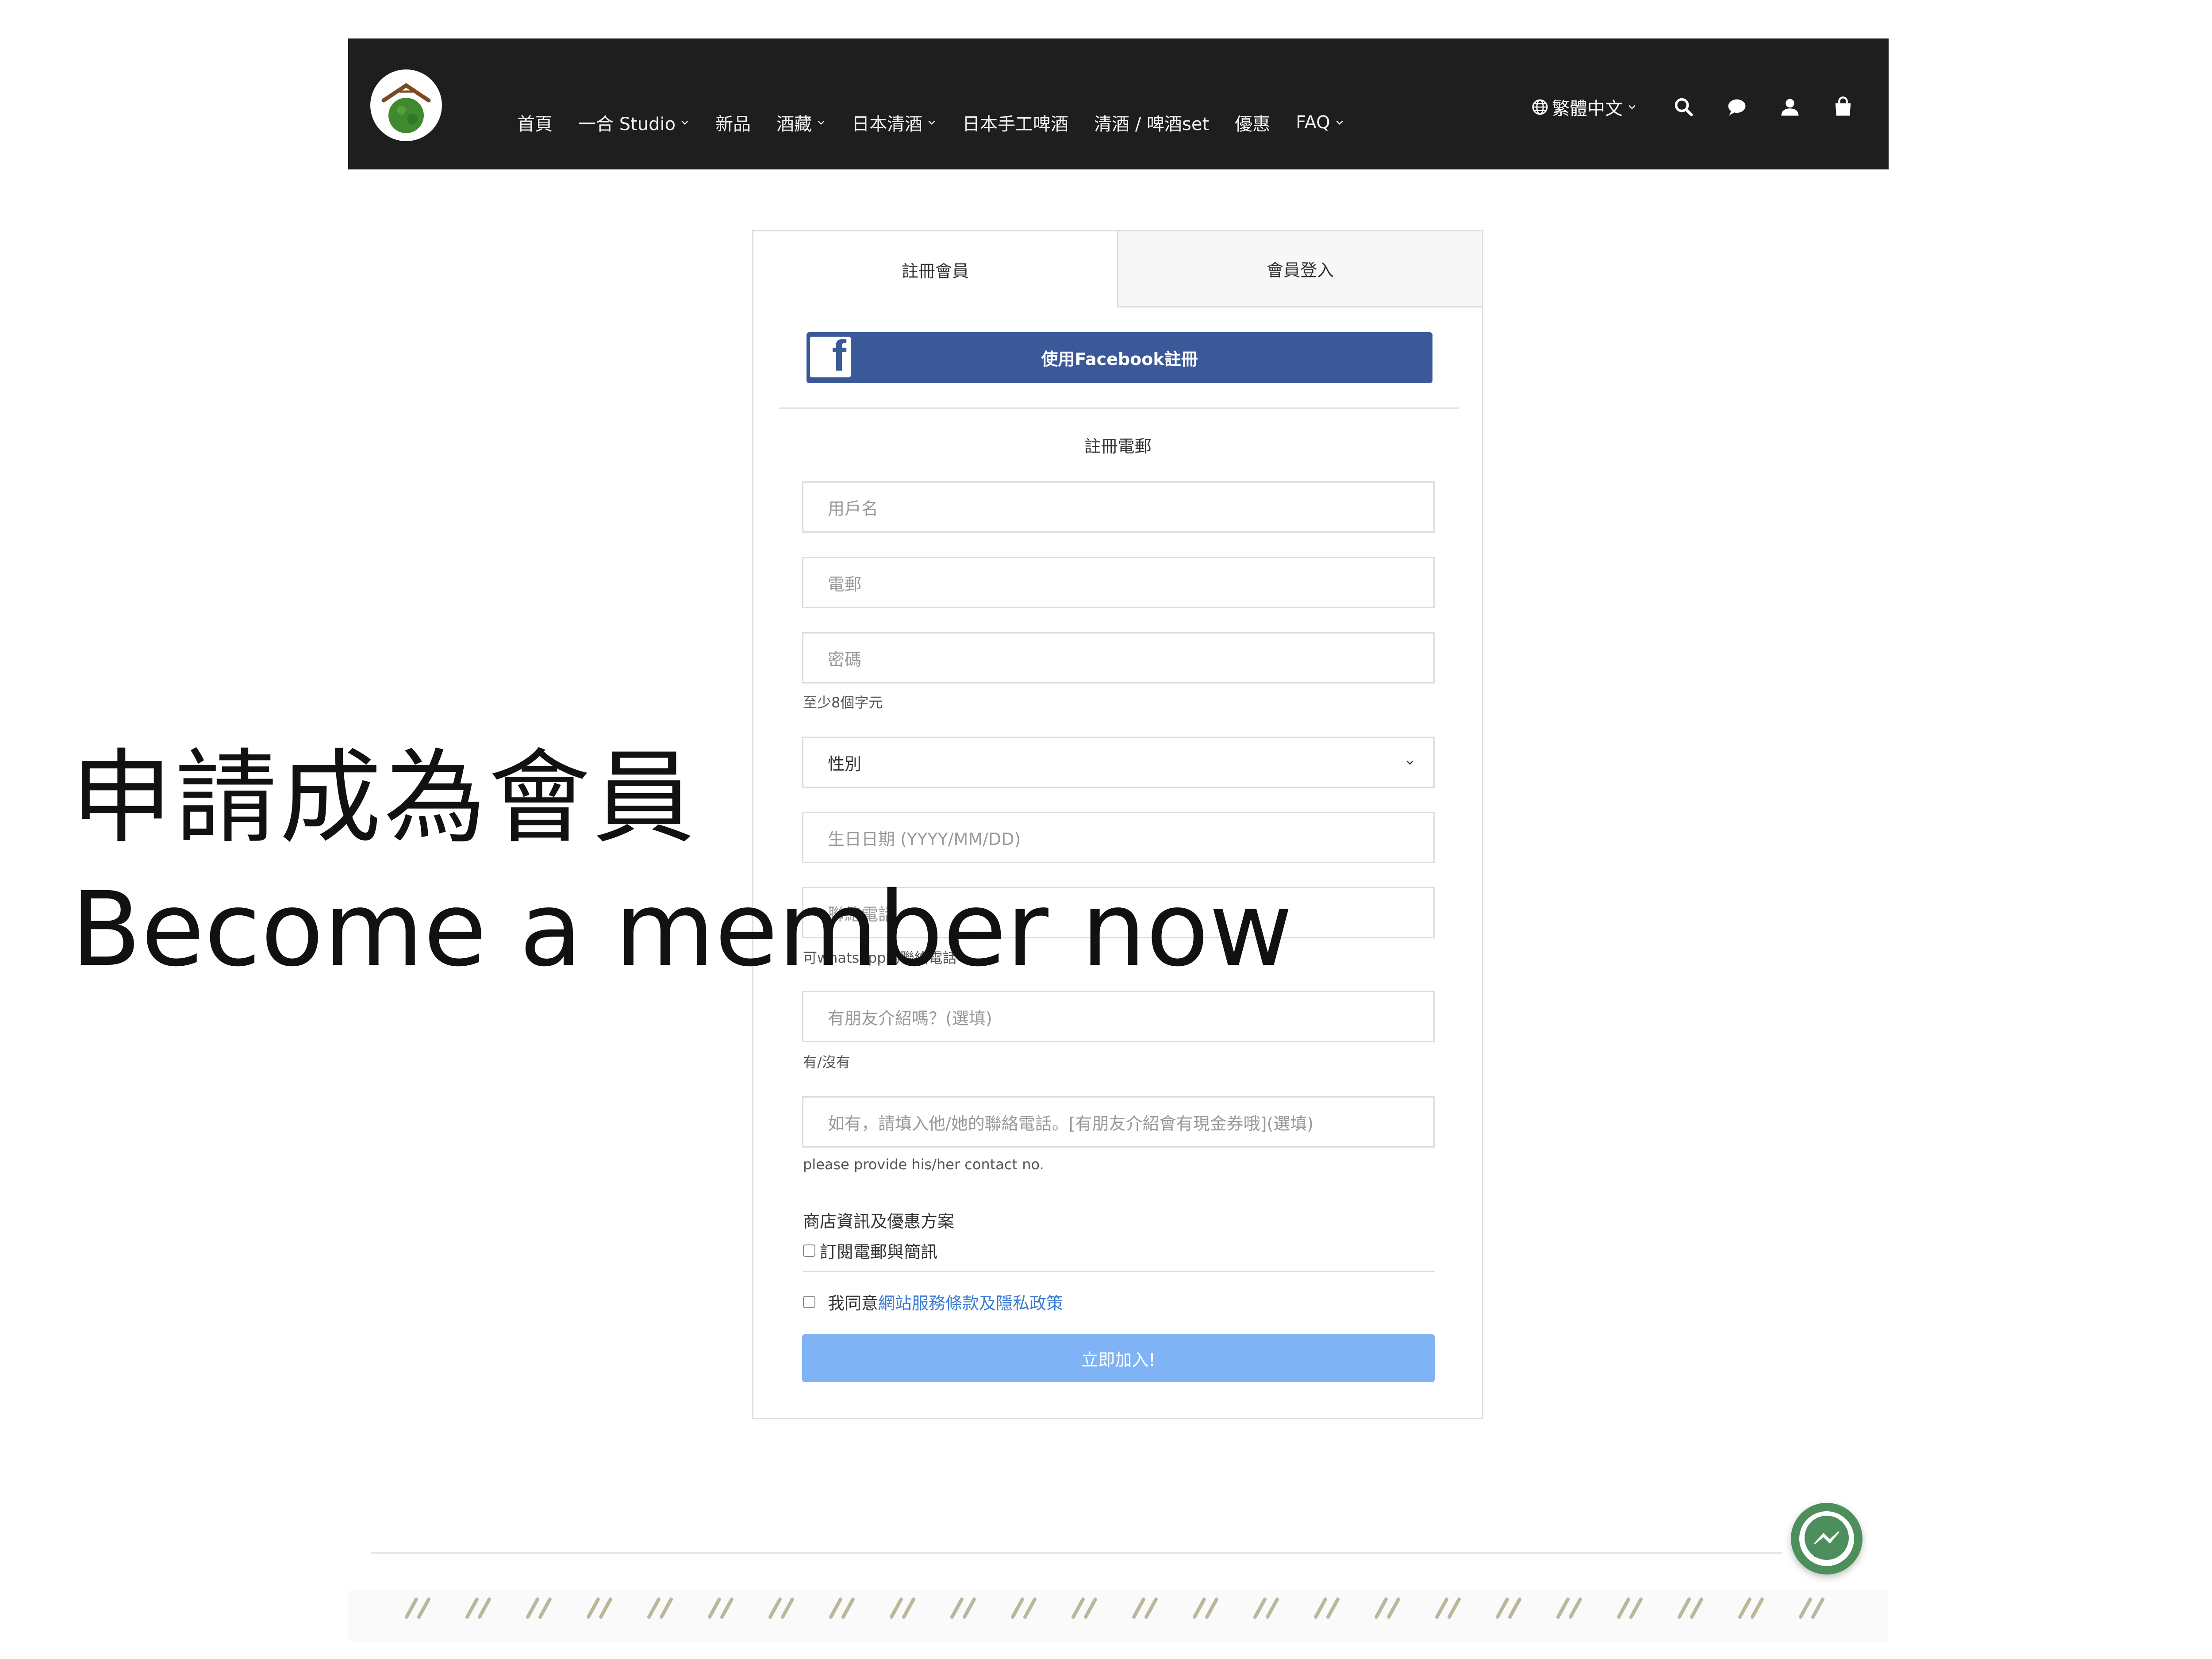 The image size is (2212, 1659). What do you see at coordinates (809, 1251) in the screenshot?
I see `subscribe-checkbox` at bounding box center [809, 1251].